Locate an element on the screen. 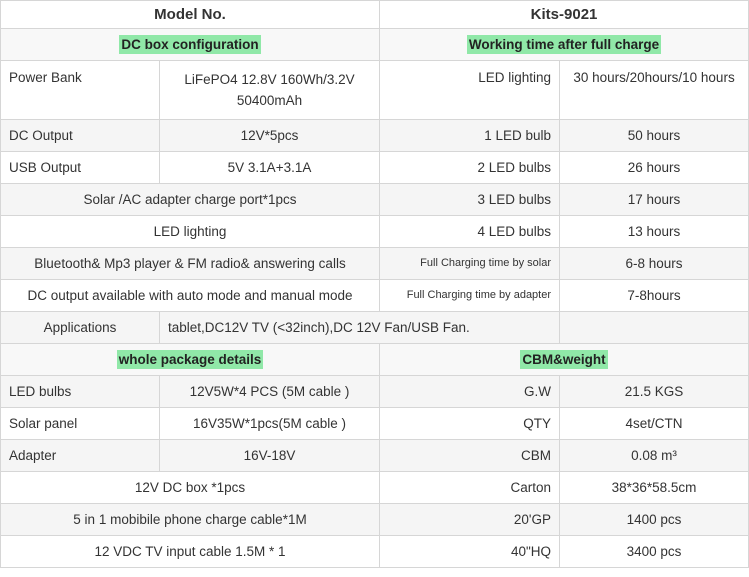 The width and height of the screenshot is (749, 577). row-label-solar-panel: Solar panel is located at coordinates (80, 423).